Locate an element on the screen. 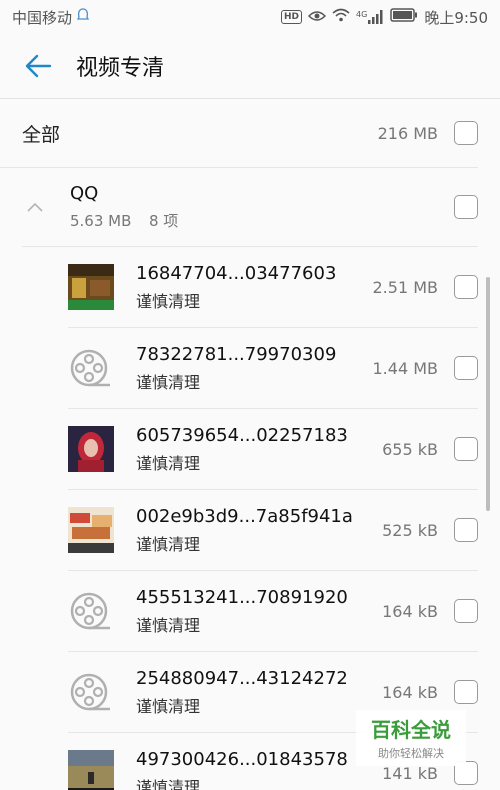 This screenshot has width=500, height=790. back-button is located at coordinates (38, 66).